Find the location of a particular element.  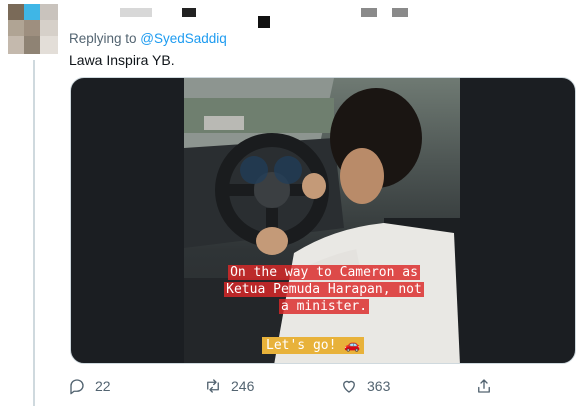

heart-icon is located at coordinates (349, 386).